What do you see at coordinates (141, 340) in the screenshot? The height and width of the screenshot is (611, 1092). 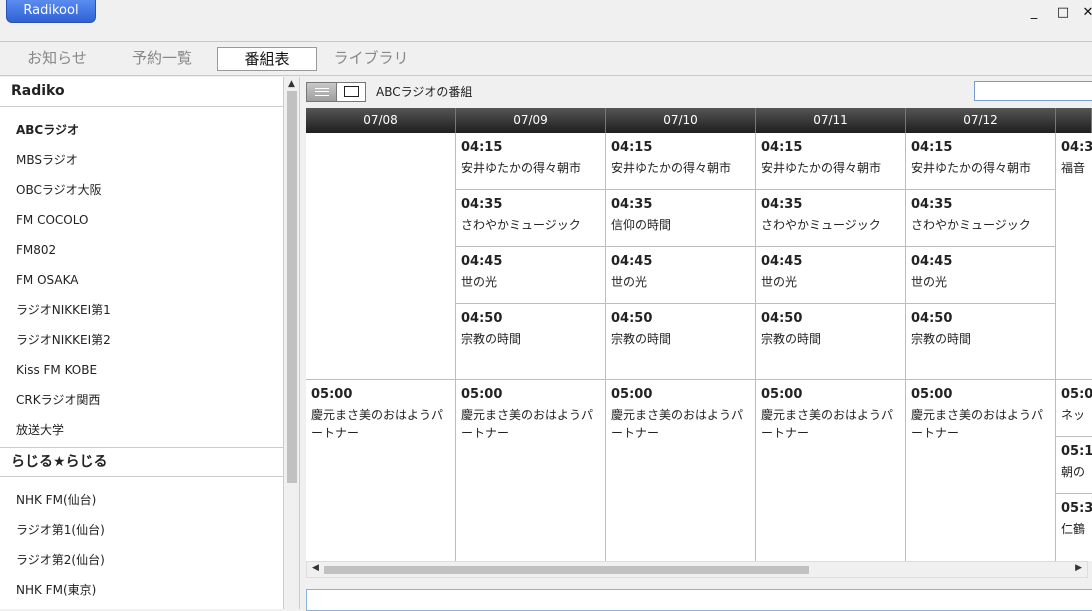 I see `station-item: ラジオNIKKEI第2` at bounding box center [141, 340].